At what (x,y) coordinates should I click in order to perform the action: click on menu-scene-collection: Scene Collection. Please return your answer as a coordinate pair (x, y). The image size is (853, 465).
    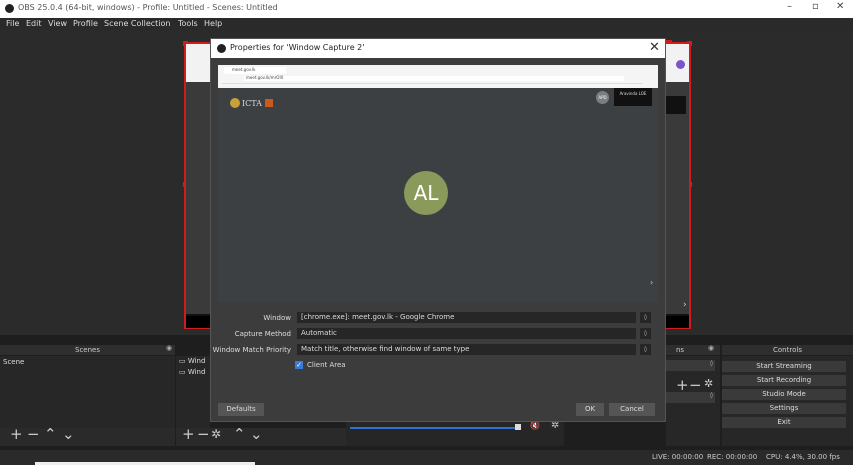
    Looking at the image, I should click on (137, 23).